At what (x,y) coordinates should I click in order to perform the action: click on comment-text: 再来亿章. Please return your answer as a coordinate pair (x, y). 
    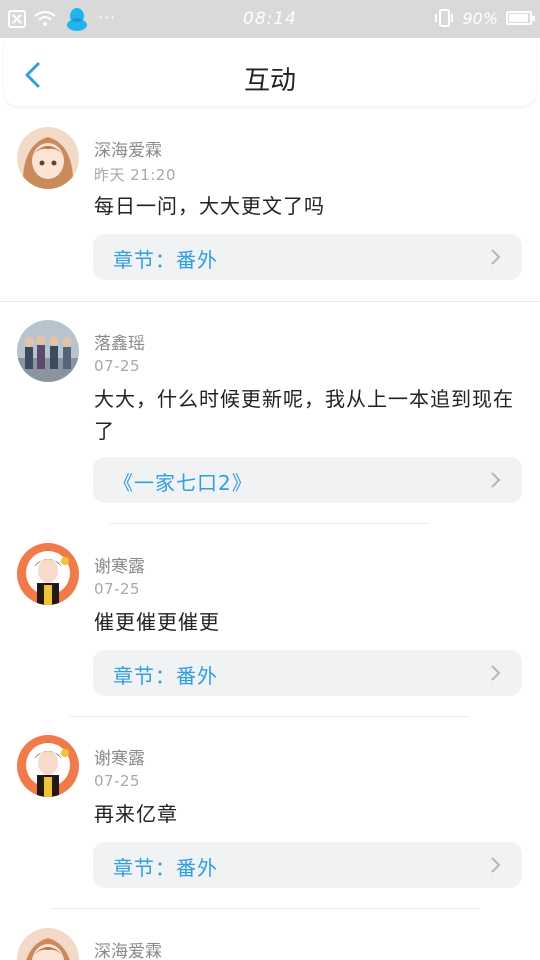
    Looking at the image, I should click on (136, 814).